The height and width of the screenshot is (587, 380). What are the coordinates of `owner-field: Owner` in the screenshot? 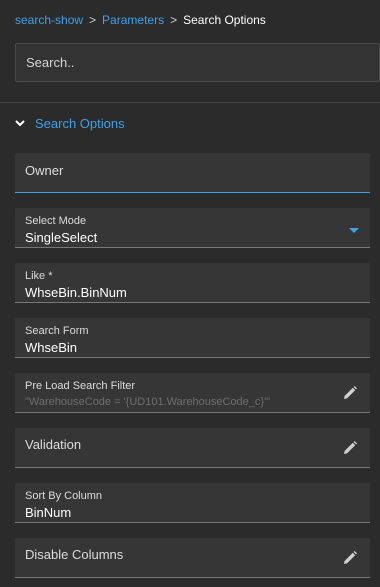 It's located at (192, 173).